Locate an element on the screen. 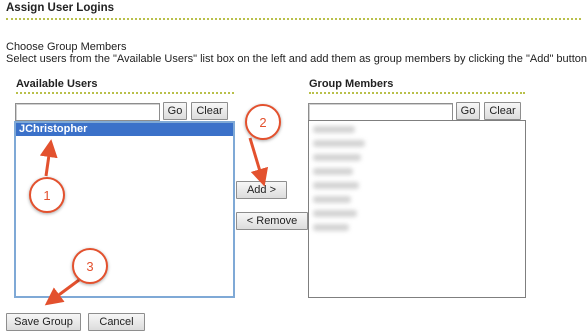  group-members-divider is located at coordinates (417, 93).